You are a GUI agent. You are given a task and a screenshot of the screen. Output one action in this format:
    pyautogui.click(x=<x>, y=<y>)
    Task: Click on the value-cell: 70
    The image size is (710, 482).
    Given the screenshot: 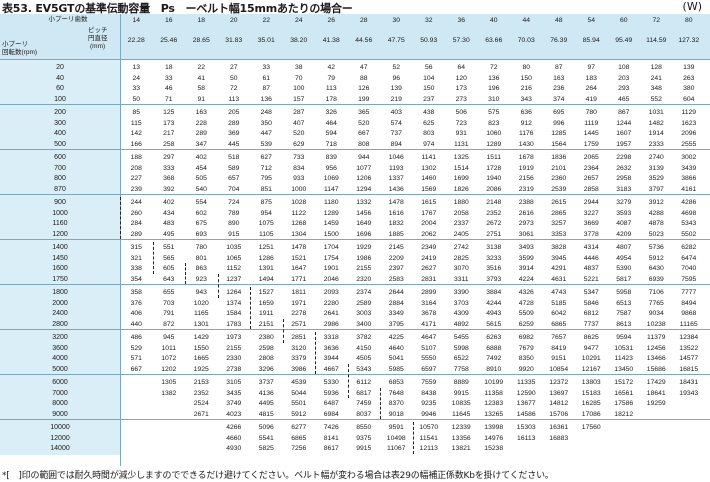 What is the action you would take?
    pyautogui.click(x=298, y=78)
    